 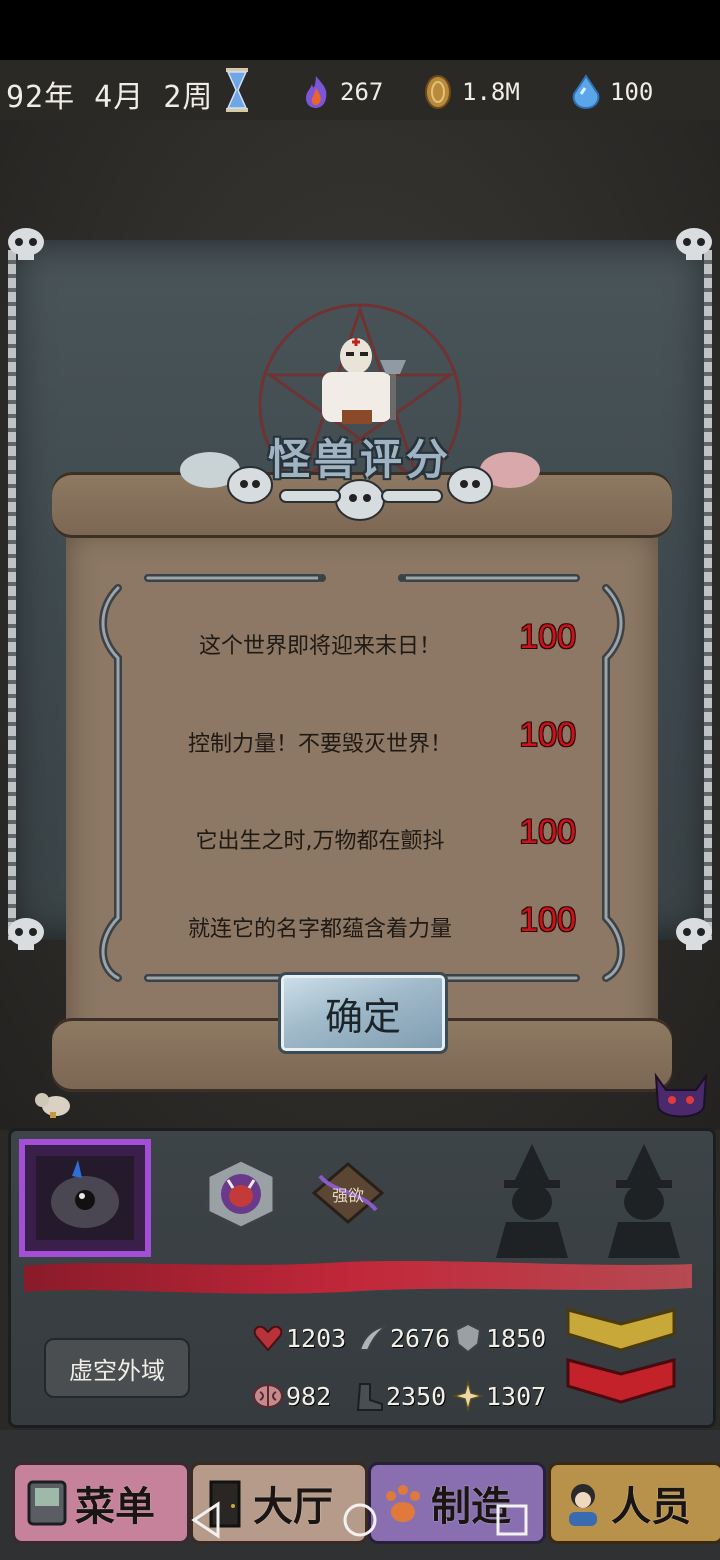 I want to click on confirm-button-label: 确定, so click(x=362, y=1016).